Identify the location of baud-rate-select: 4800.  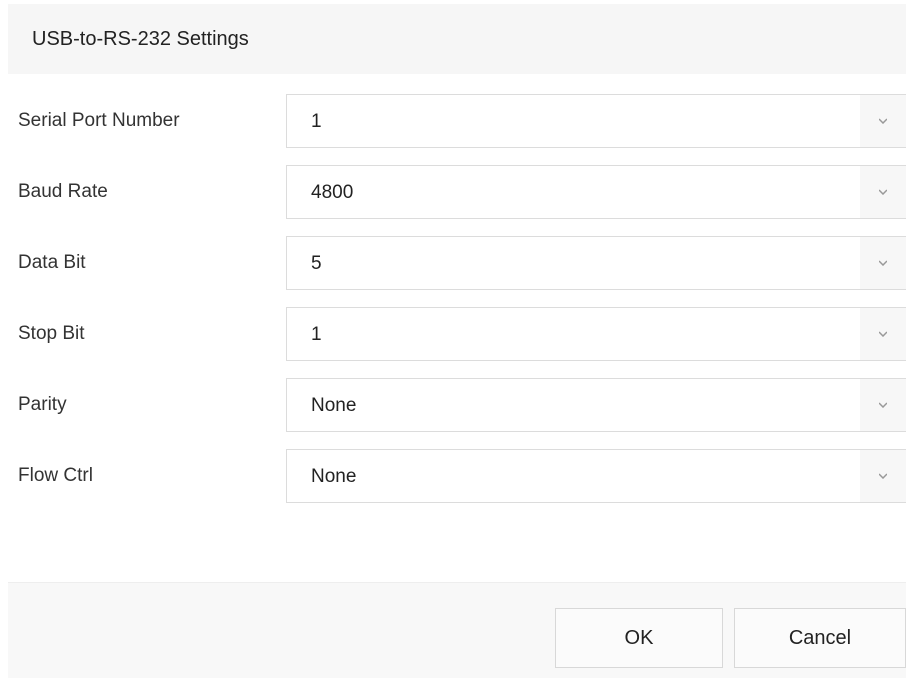
(596, 192).